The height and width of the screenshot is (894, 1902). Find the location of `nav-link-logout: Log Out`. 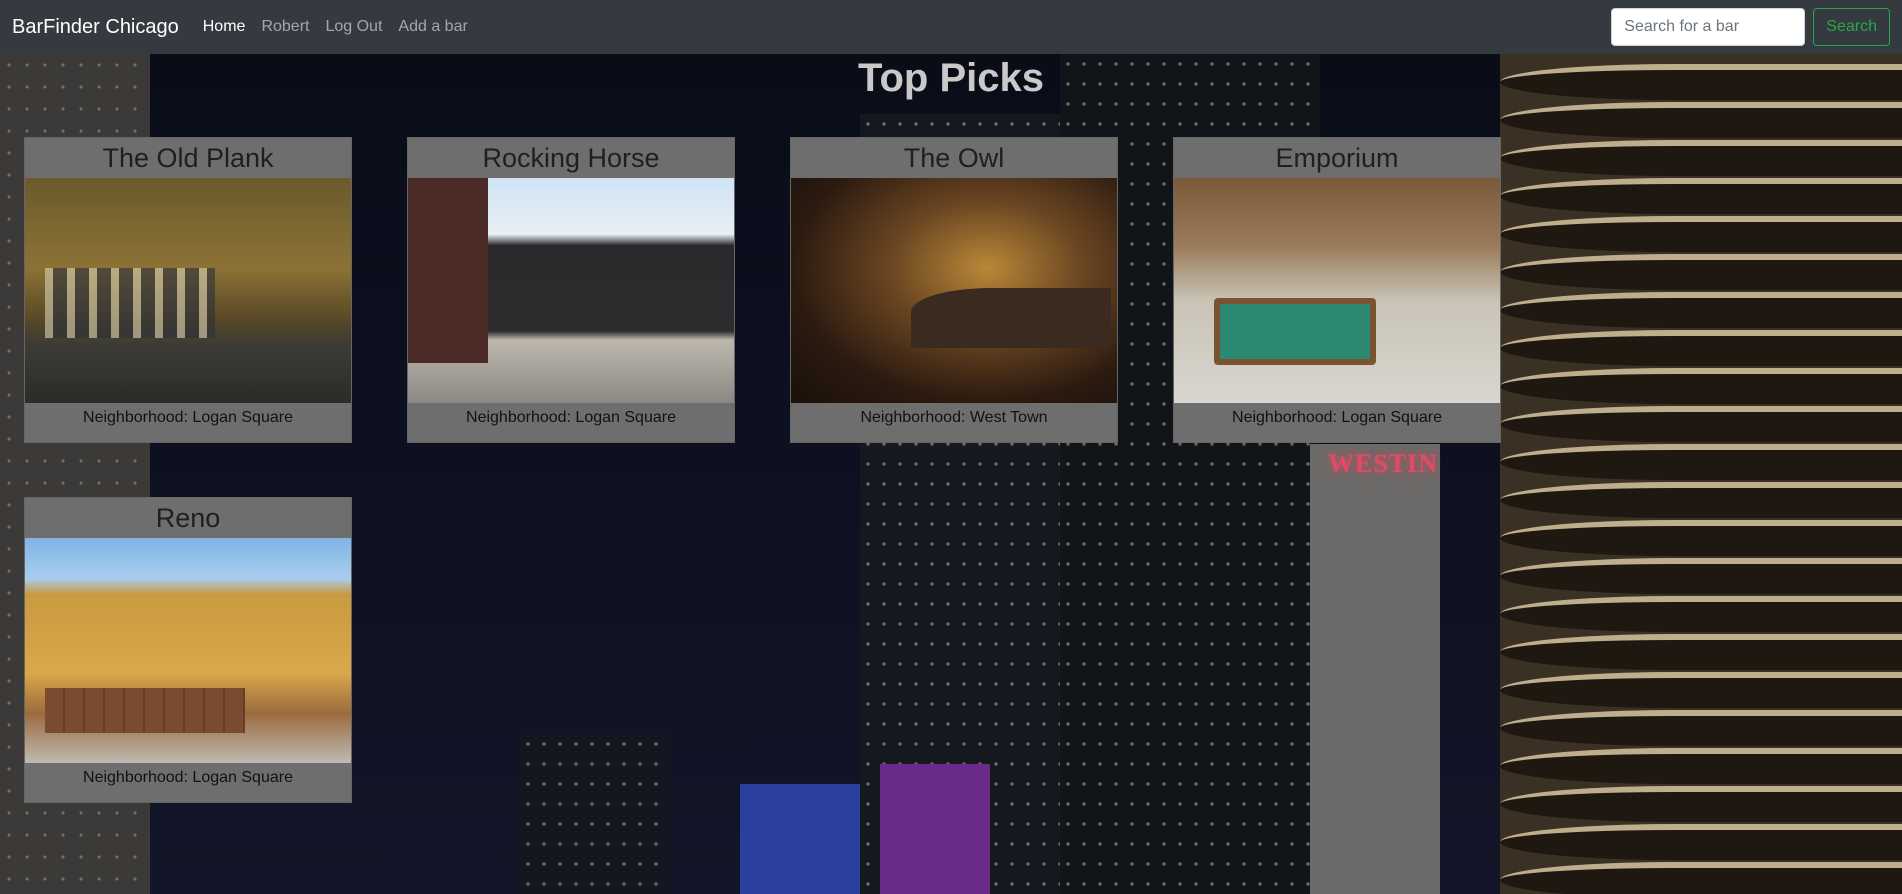

nav-link-logout: Log Out is located at coordinates (353, 27).